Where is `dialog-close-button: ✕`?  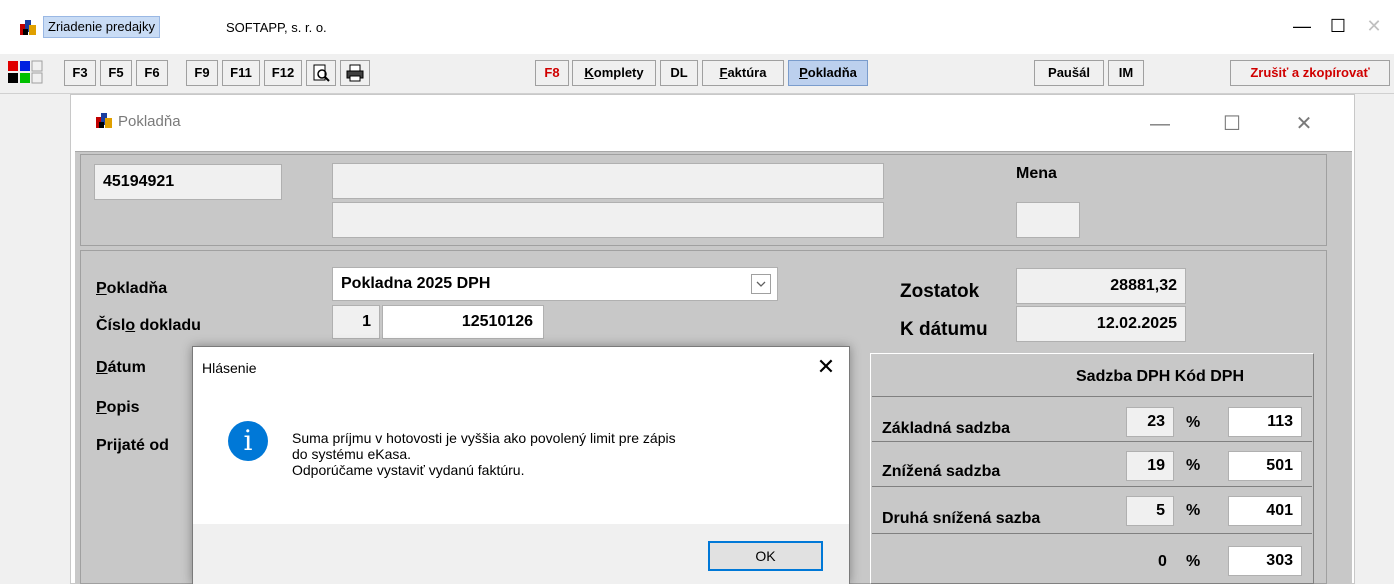
dialog-close-button: ✕ is located at coordinates (826, 367).